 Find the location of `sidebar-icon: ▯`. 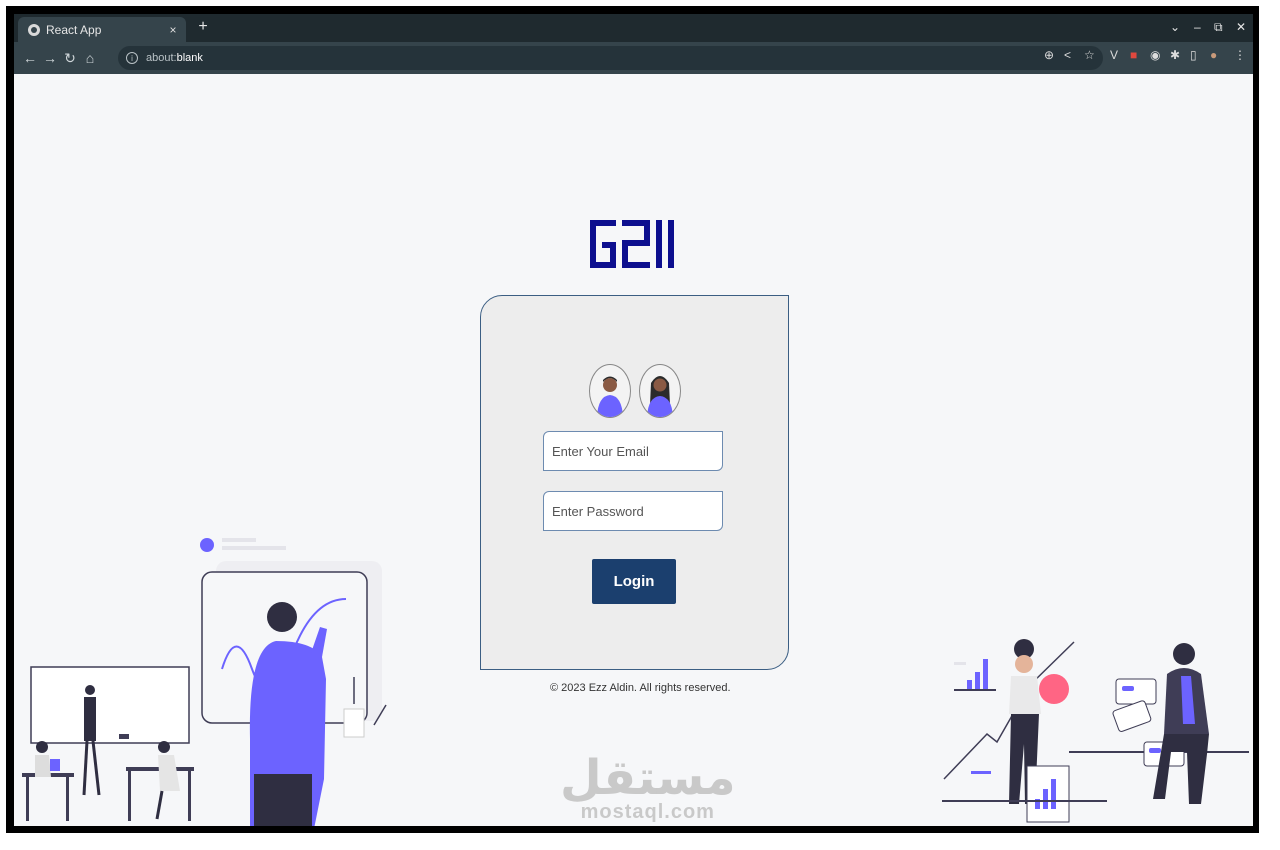

sidebar-icon: ▯ is located at coordinates (1193, 55).